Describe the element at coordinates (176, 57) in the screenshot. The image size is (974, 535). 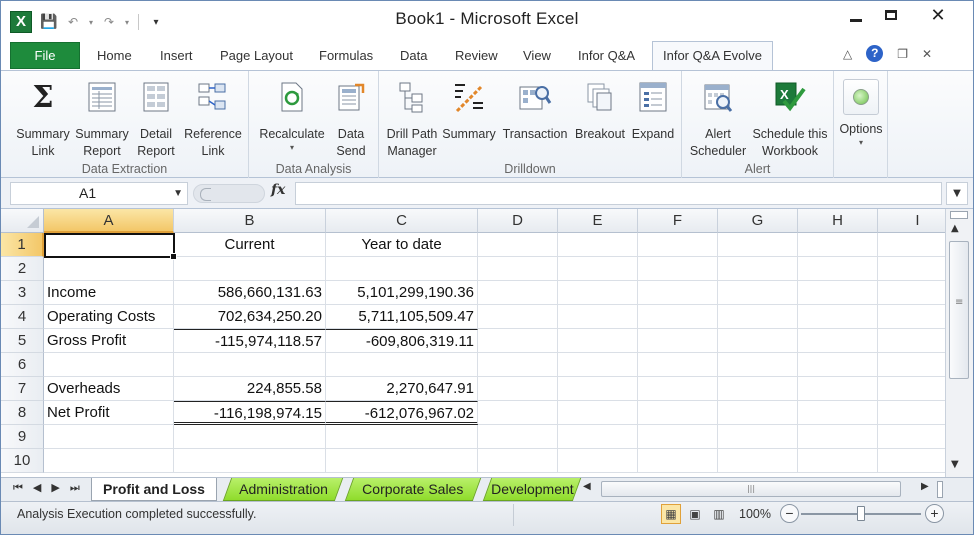
I see `tab-insert: Insert` at that location.